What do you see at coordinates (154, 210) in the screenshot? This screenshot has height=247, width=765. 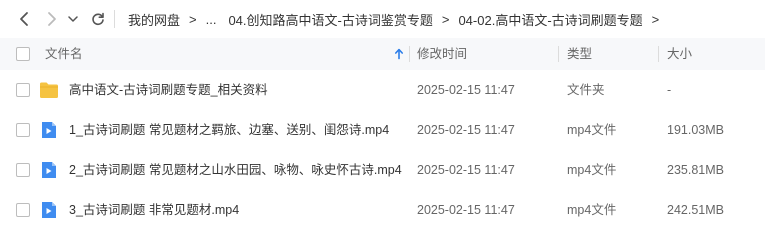 I see `file-name: 3_古诗词刷题 非常见题材.mp4` at bounding box center [154, 210].